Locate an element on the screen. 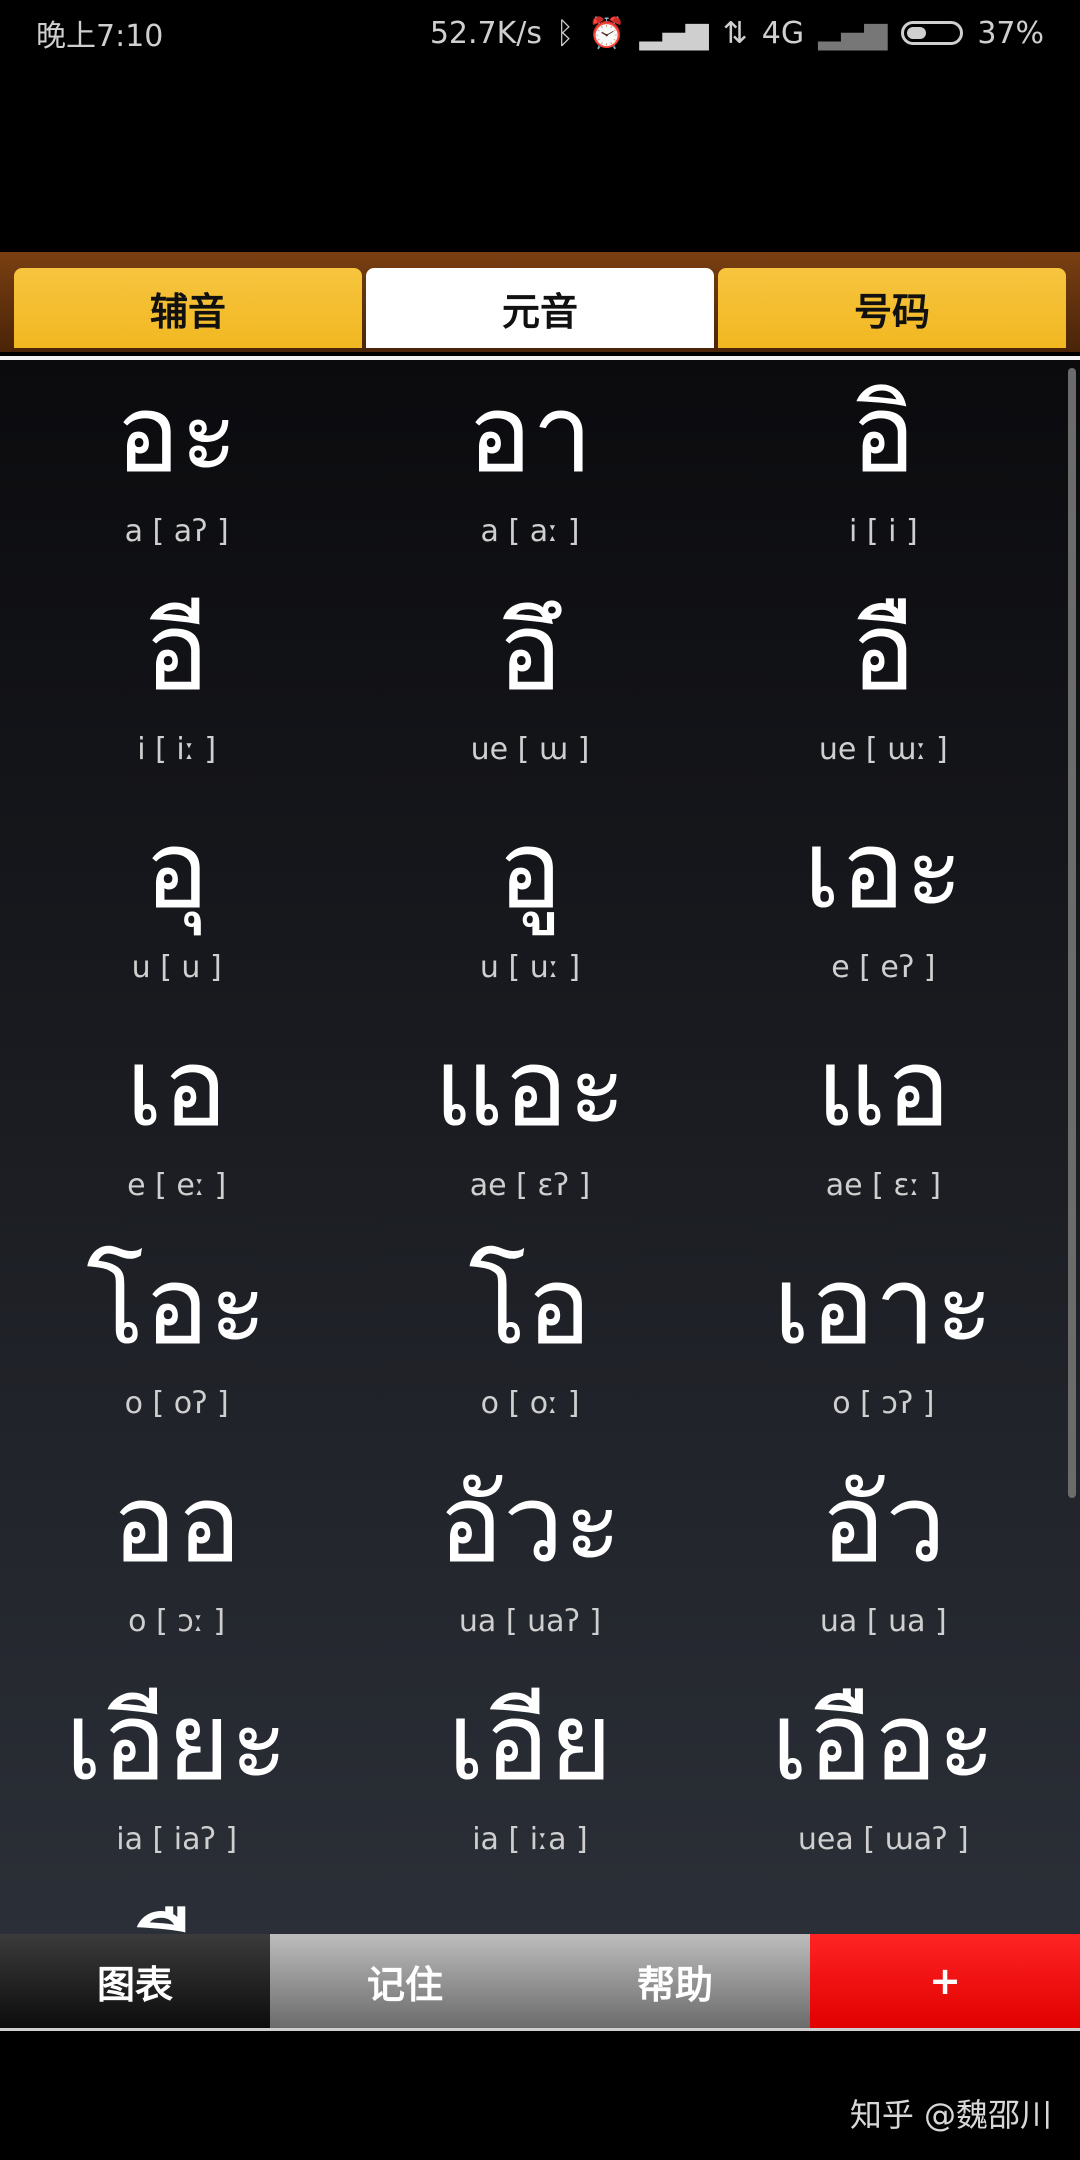 The height and width of the screenshot is (2160, 1080). vowel-romanization: ia [ iaʔ ] is located at coordinates (177, 1839).